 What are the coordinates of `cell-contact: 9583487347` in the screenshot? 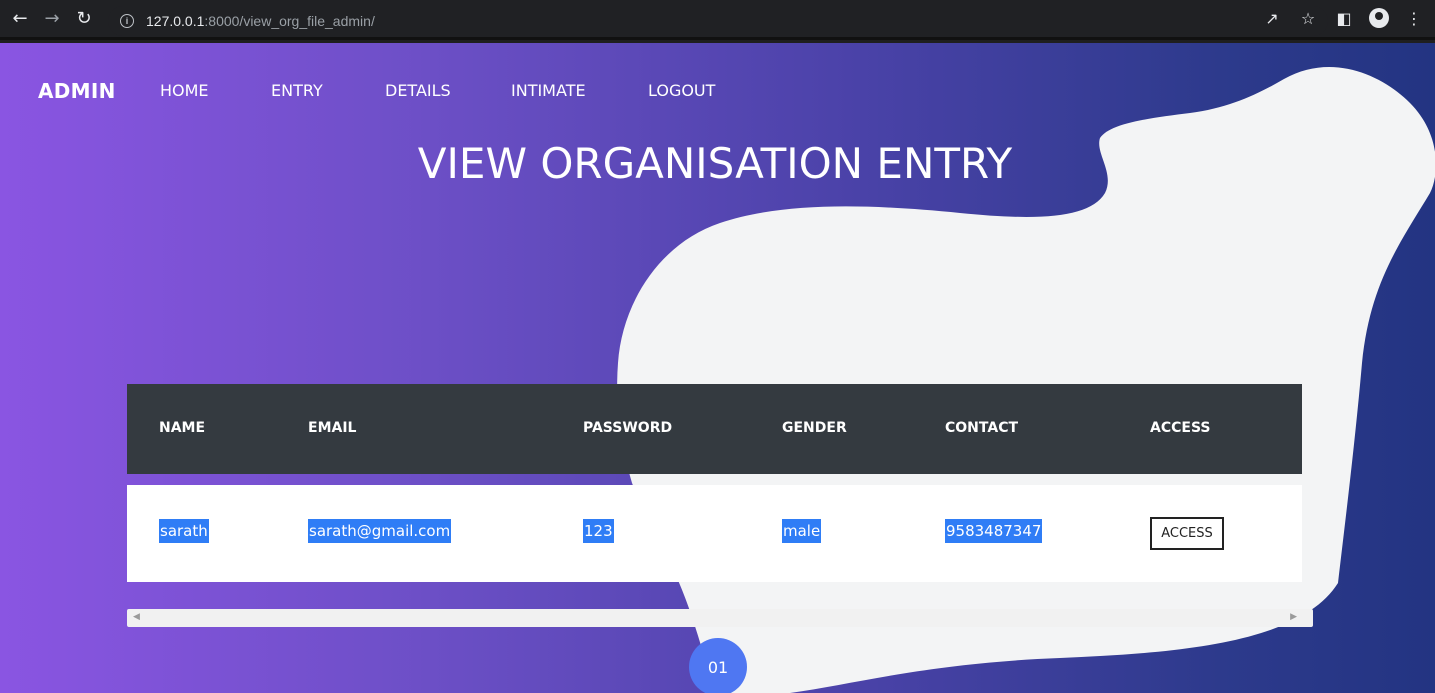 It's located at (994, 531).